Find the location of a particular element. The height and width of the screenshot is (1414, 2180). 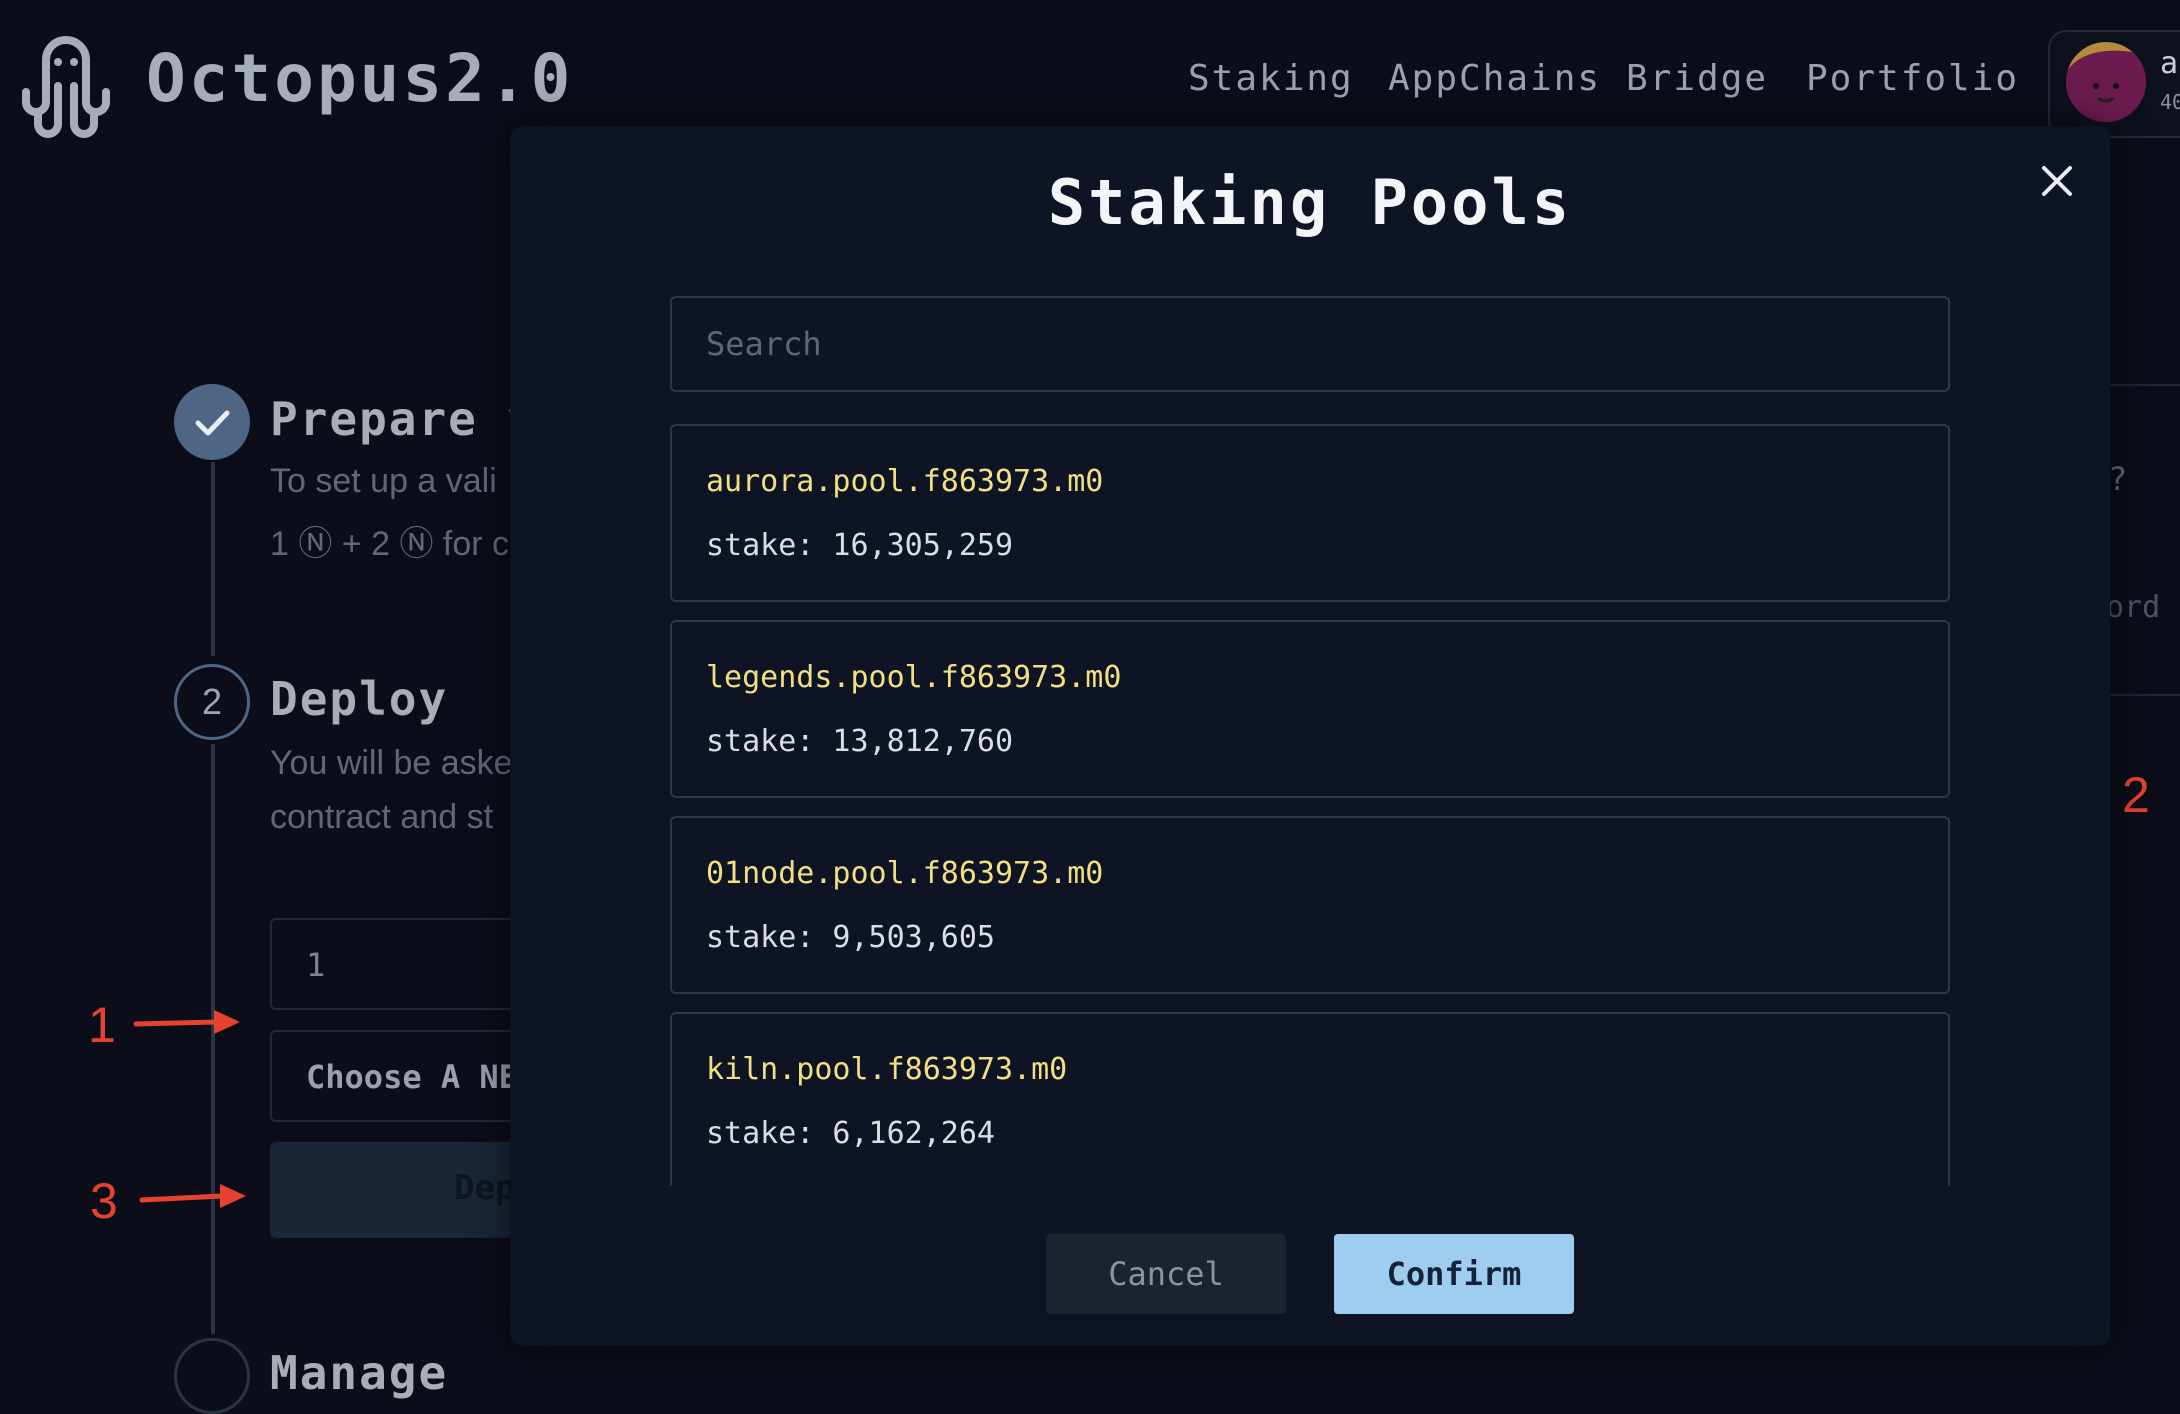

nav-bridge: Bridge is located at coordinates (1697, 78).